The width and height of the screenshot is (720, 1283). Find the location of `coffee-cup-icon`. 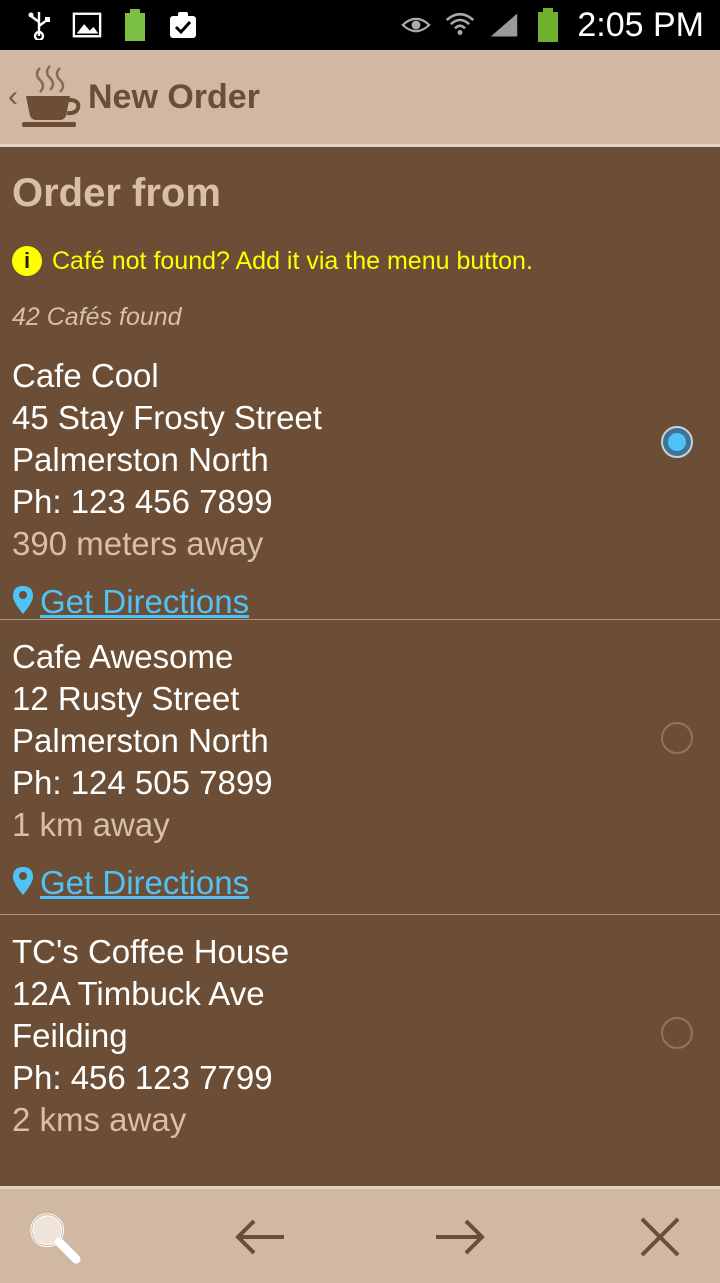

coffee-cup-icon is located at coordinates (51, 97).